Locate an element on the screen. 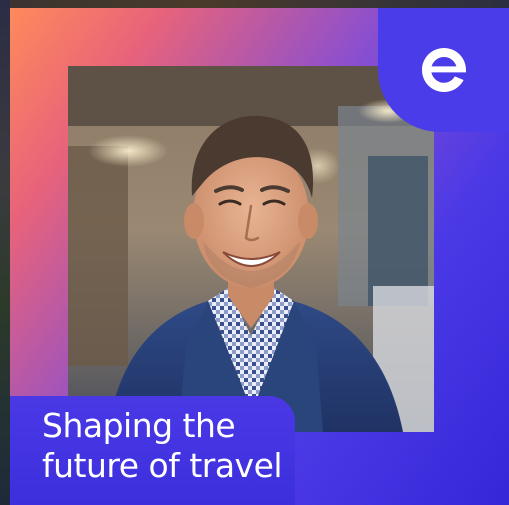 The image size is (509, 505). background-photo-strip-left is located at coordinates (5, 252).